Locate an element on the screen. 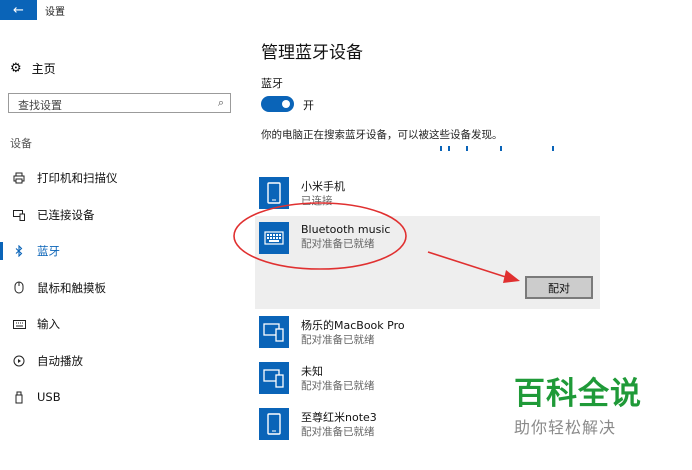 This screenshot has height=470, width=692. nav-home-label: 主页 is located at coordinates (43, 69).